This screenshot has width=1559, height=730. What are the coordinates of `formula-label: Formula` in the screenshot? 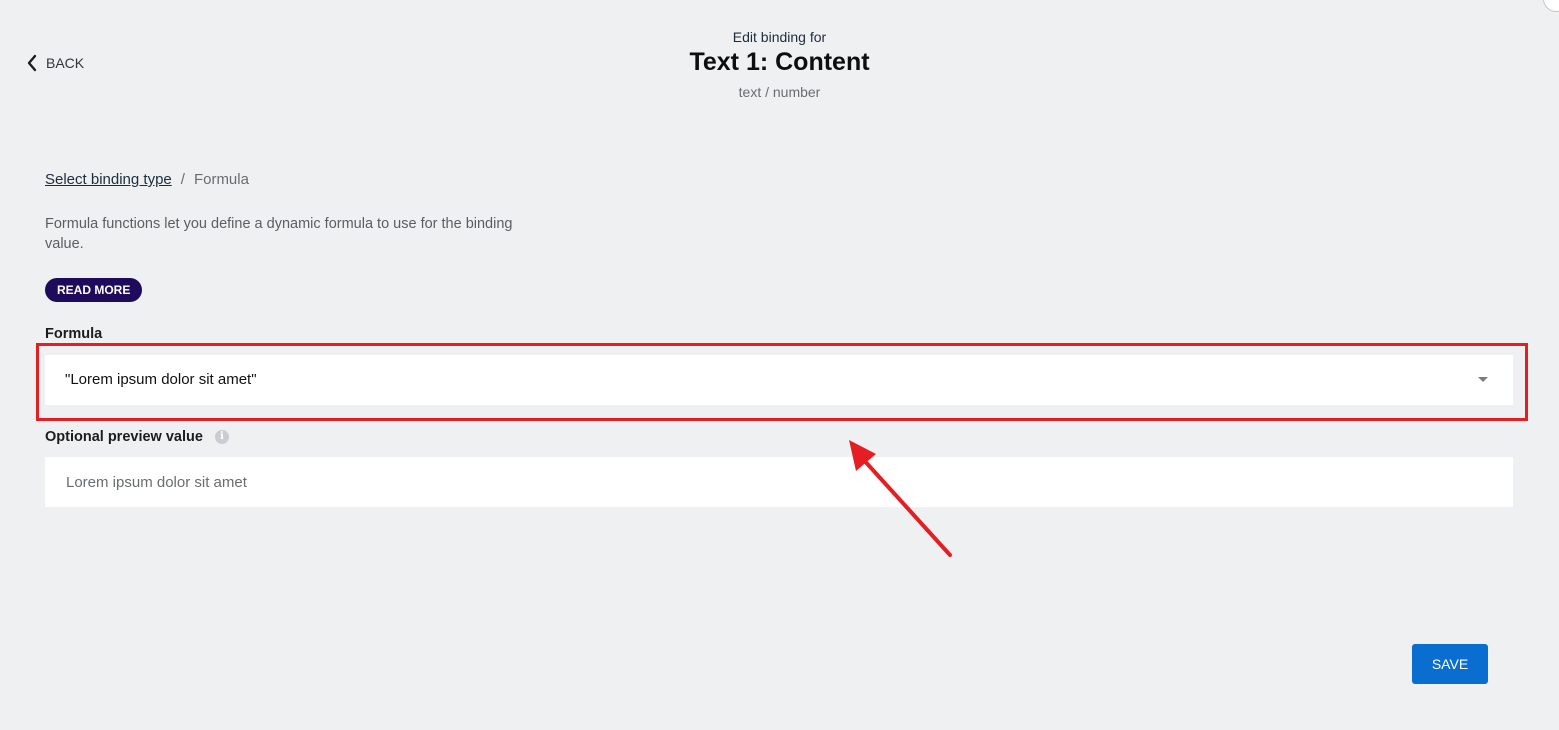 It's located at (74, 334).